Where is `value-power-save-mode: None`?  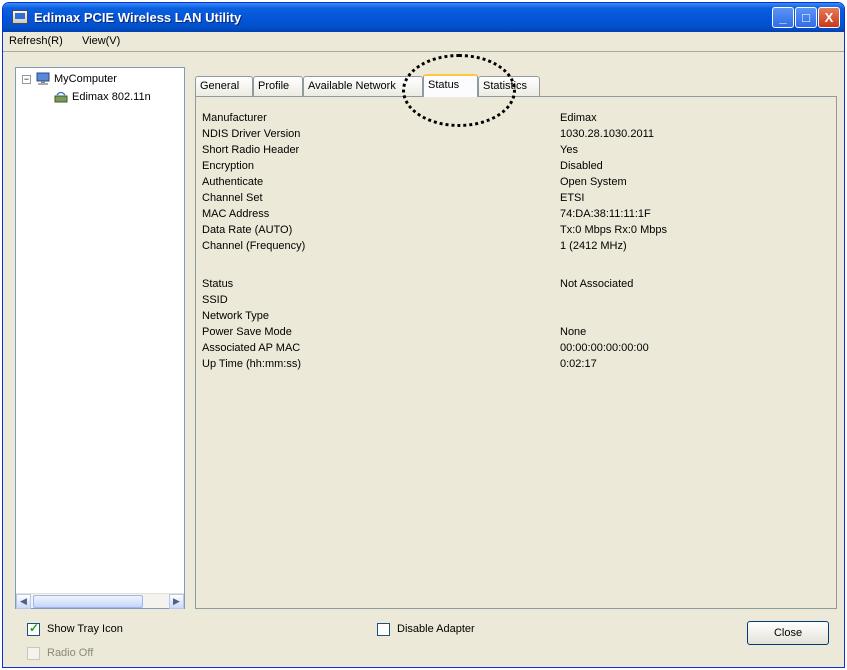 value-power-save-mode: None is located at coordinates (573, 332).